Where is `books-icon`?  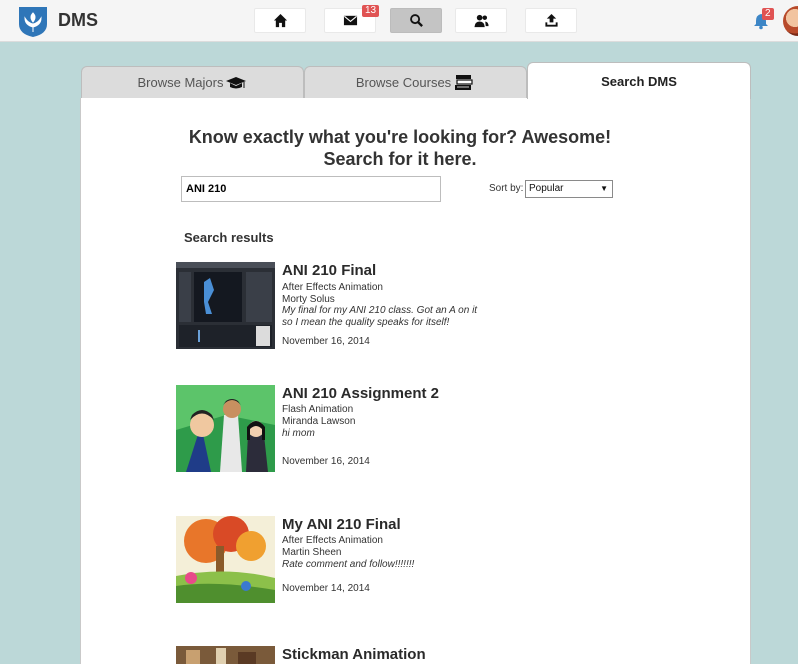 books-icon is located at coordinates (464, 82).